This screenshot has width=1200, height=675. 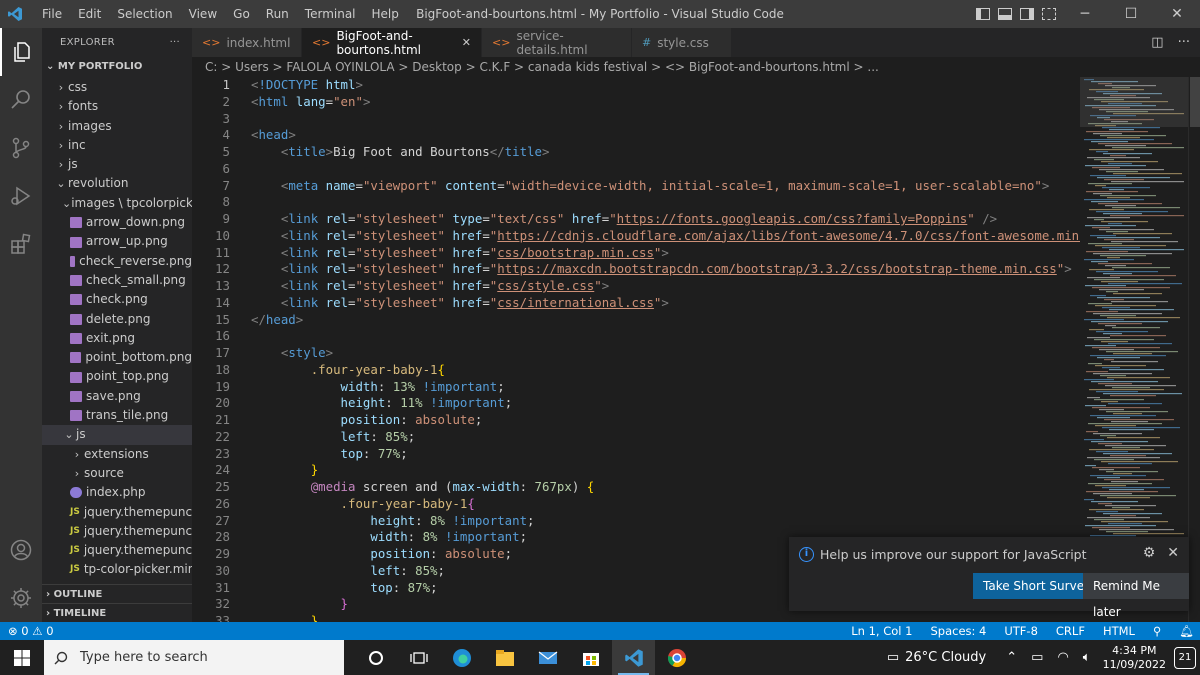 What do you see at coordinates (21, 196) in the screenshot?
I see `run-debug-icon` at bounding box center [21, 196].